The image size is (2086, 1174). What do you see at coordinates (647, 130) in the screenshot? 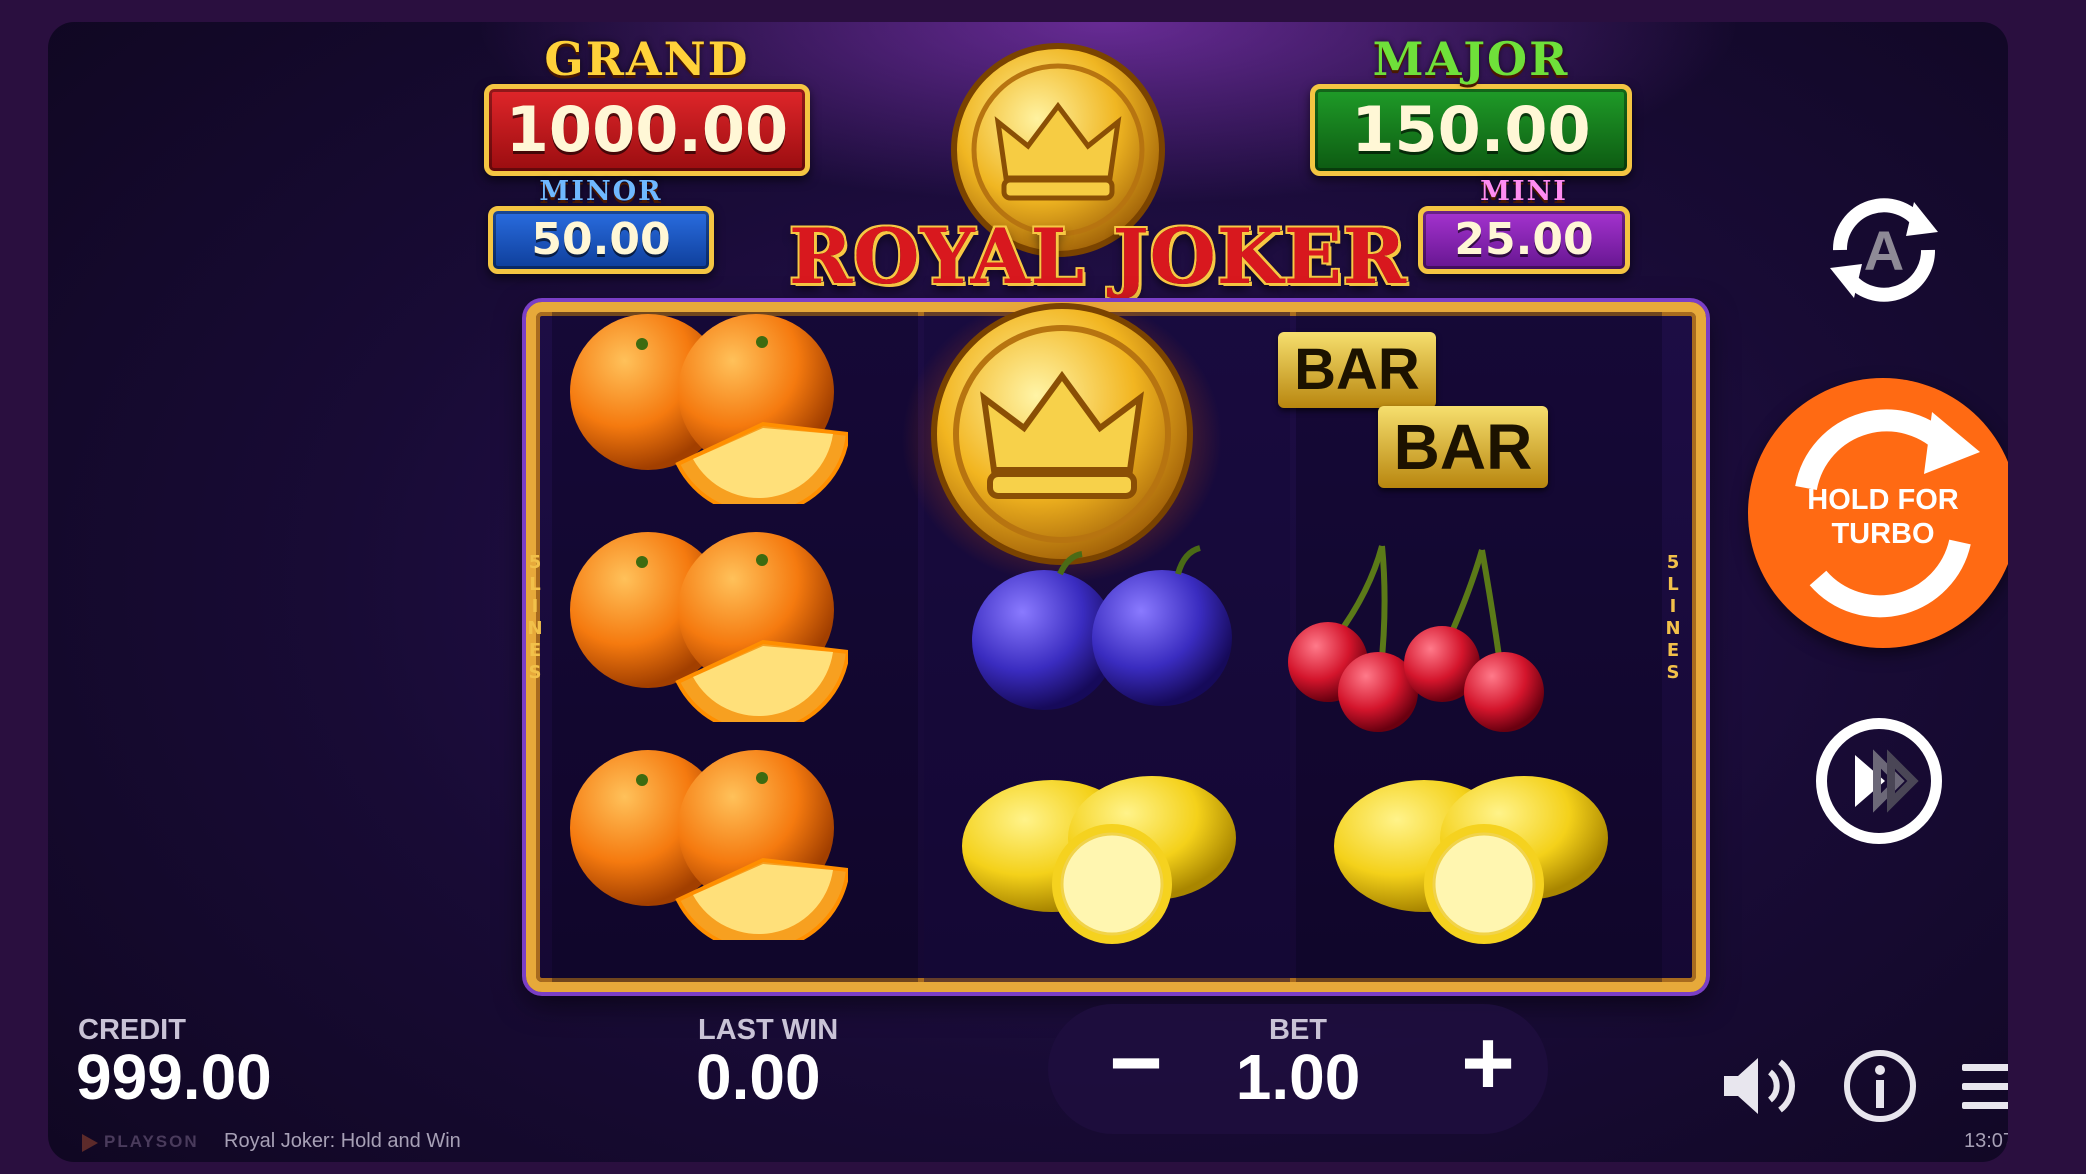
I see `jackpot-grand-value: 1000.00` at bounding box center [647, 130].